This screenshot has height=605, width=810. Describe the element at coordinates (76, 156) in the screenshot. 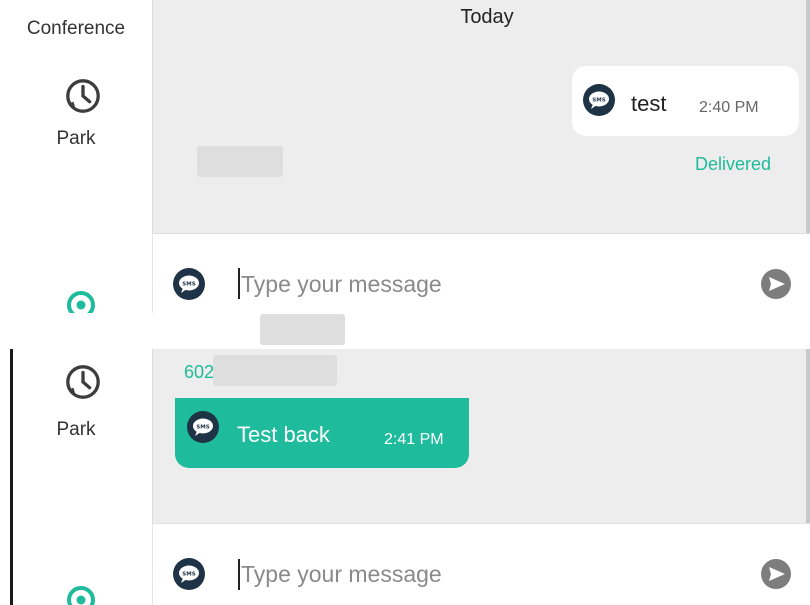

I see `sidebar: Conference Park` at that location.